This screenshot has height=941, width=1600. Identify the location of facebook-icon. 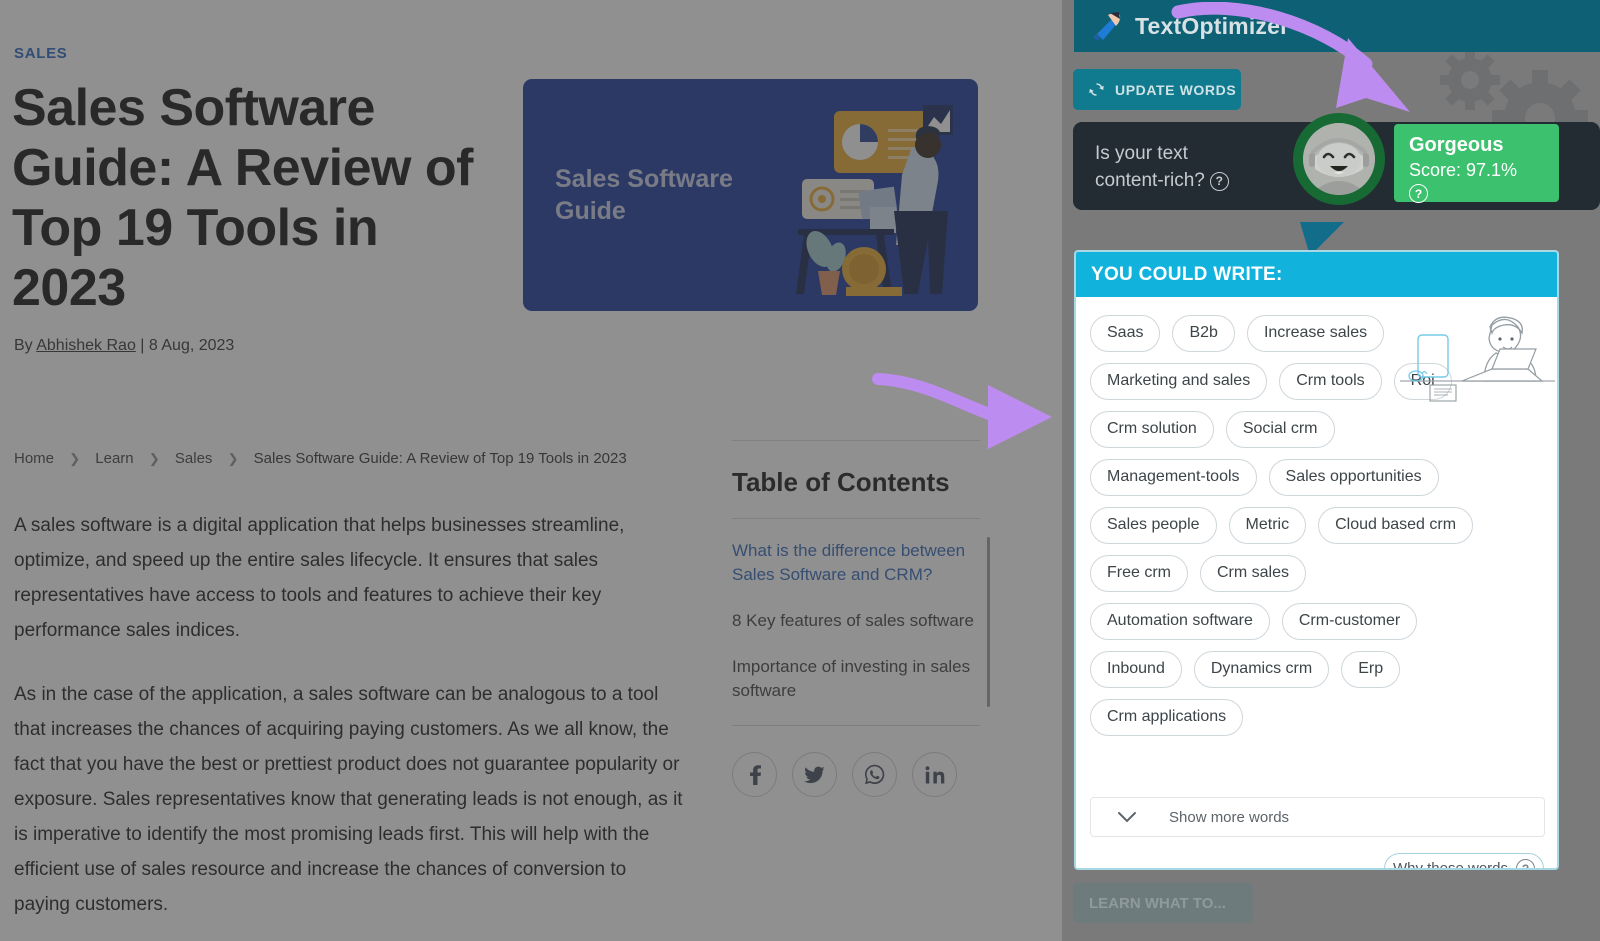
(754, 774).